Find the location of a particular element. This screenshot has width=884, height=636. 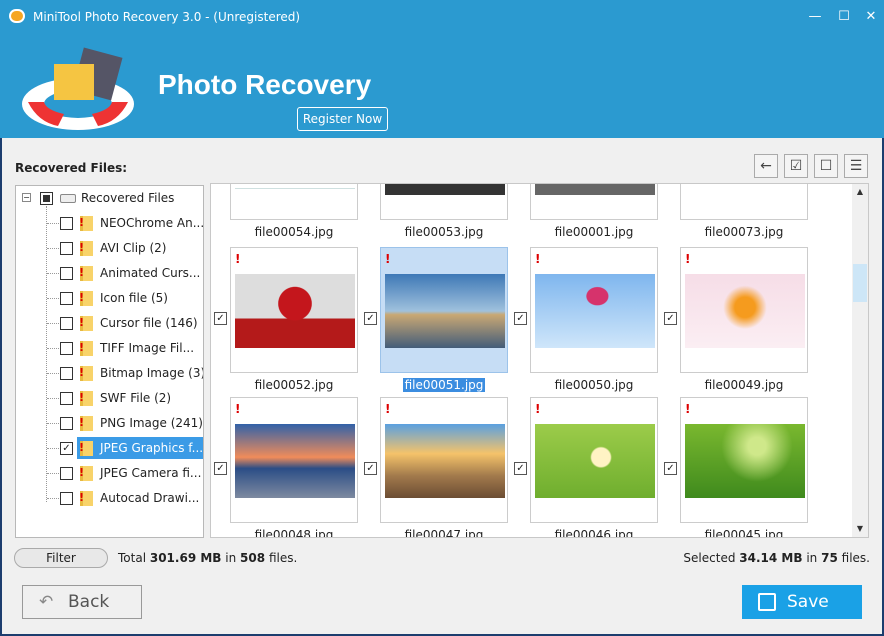

tree-item-label: SWF File (2) is located at coordinates (136, 398).